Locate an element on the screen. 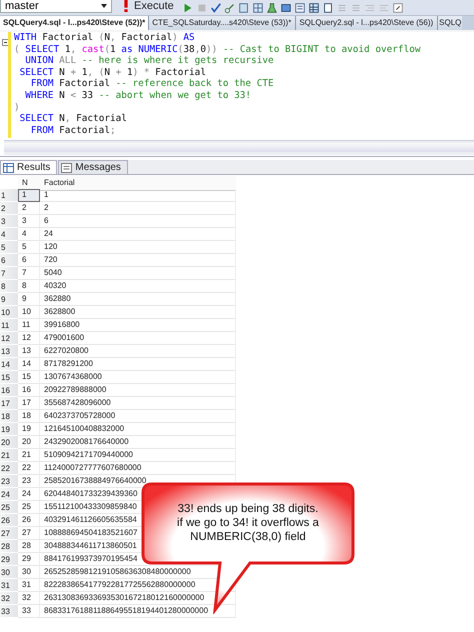  row-number: 30 is located at coordinates (9, 572).